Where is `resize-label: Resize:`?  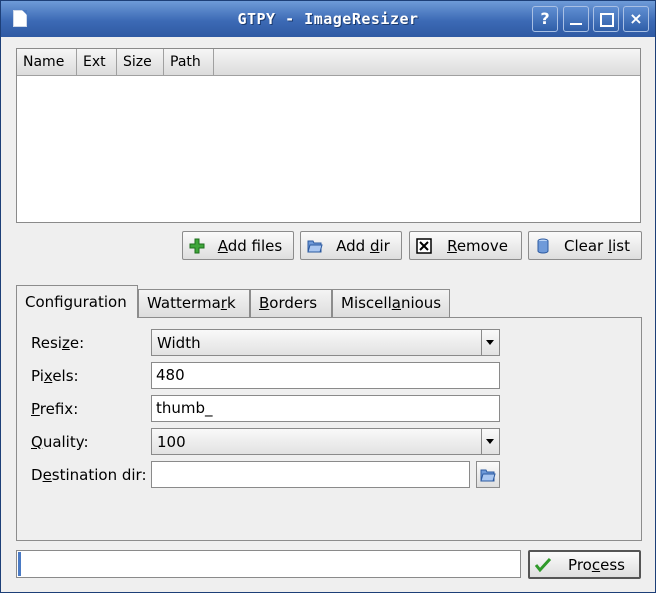
resize-label: Resize: is located at coordinates (58, 343).